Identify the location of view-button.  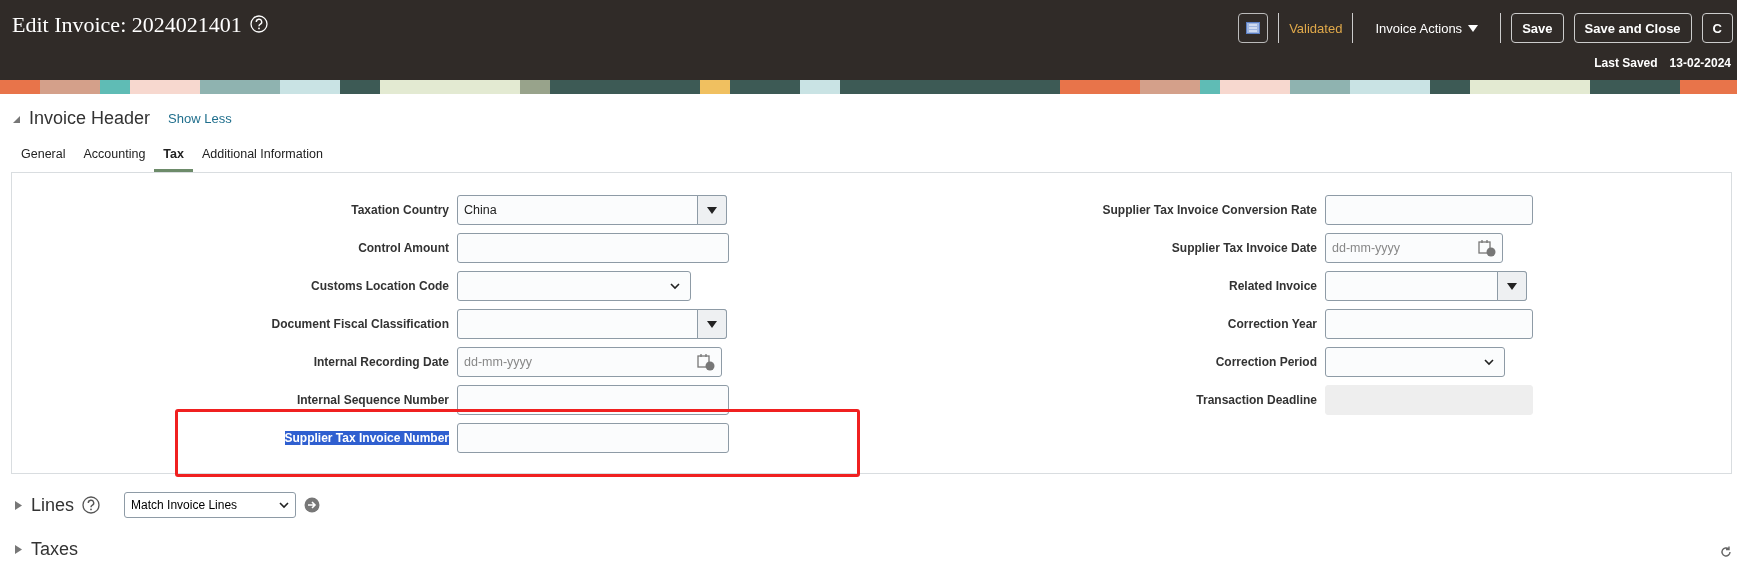
(1253, 28).